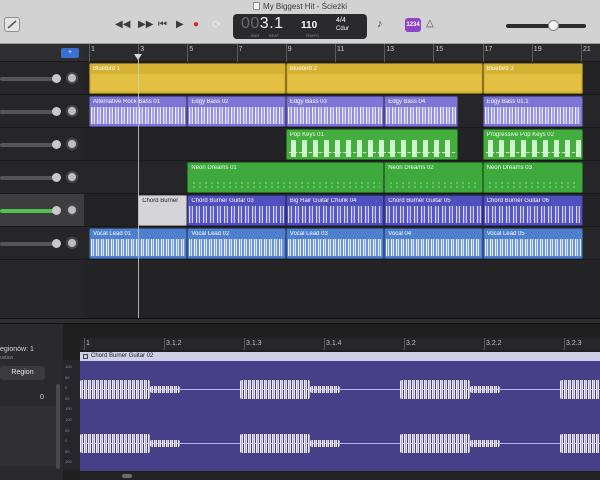 The image size is (600, 480). What do you see at coordinates (335, 111) in the screenshot?
I see `region-bass: Edgy Bass 03` at bounding box center [335, 111].